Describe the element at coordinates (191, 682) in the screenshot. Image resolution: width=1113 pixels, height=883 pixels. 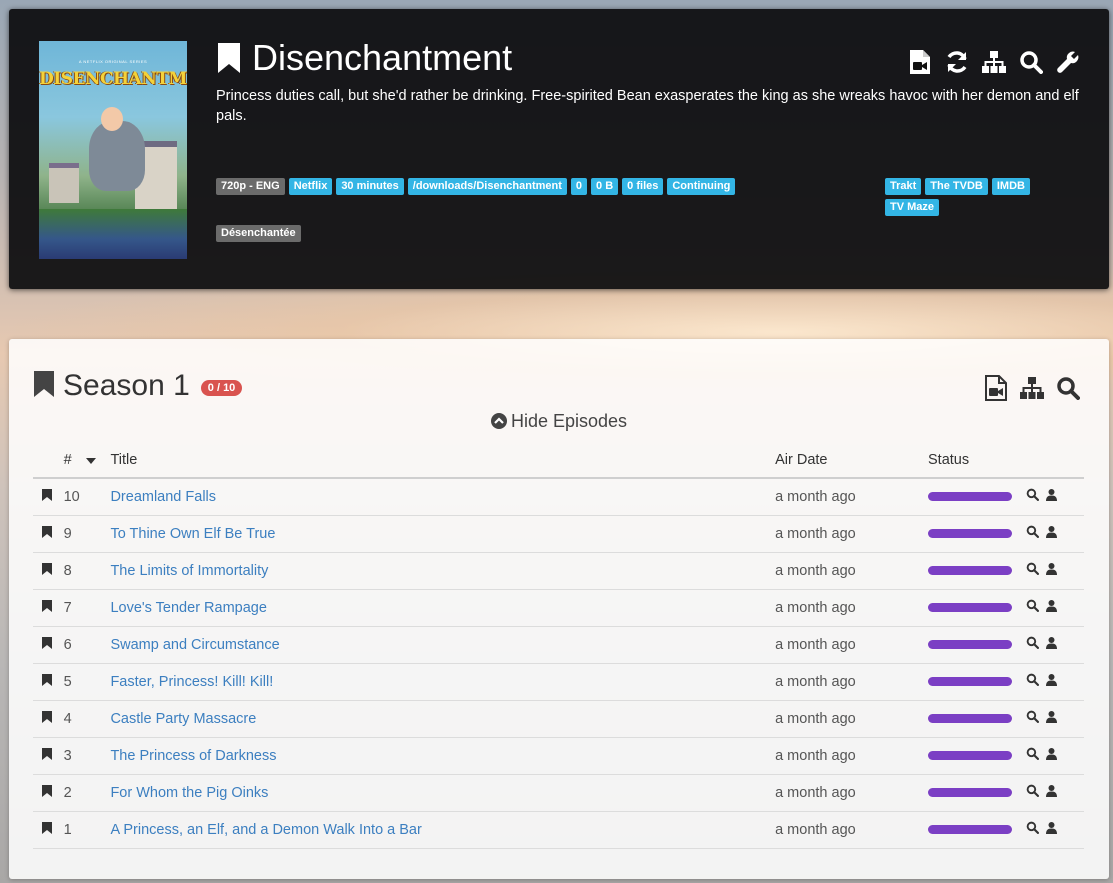
I see `episode-title-link: Faster, Princess! Kill! Kill!` at that location.